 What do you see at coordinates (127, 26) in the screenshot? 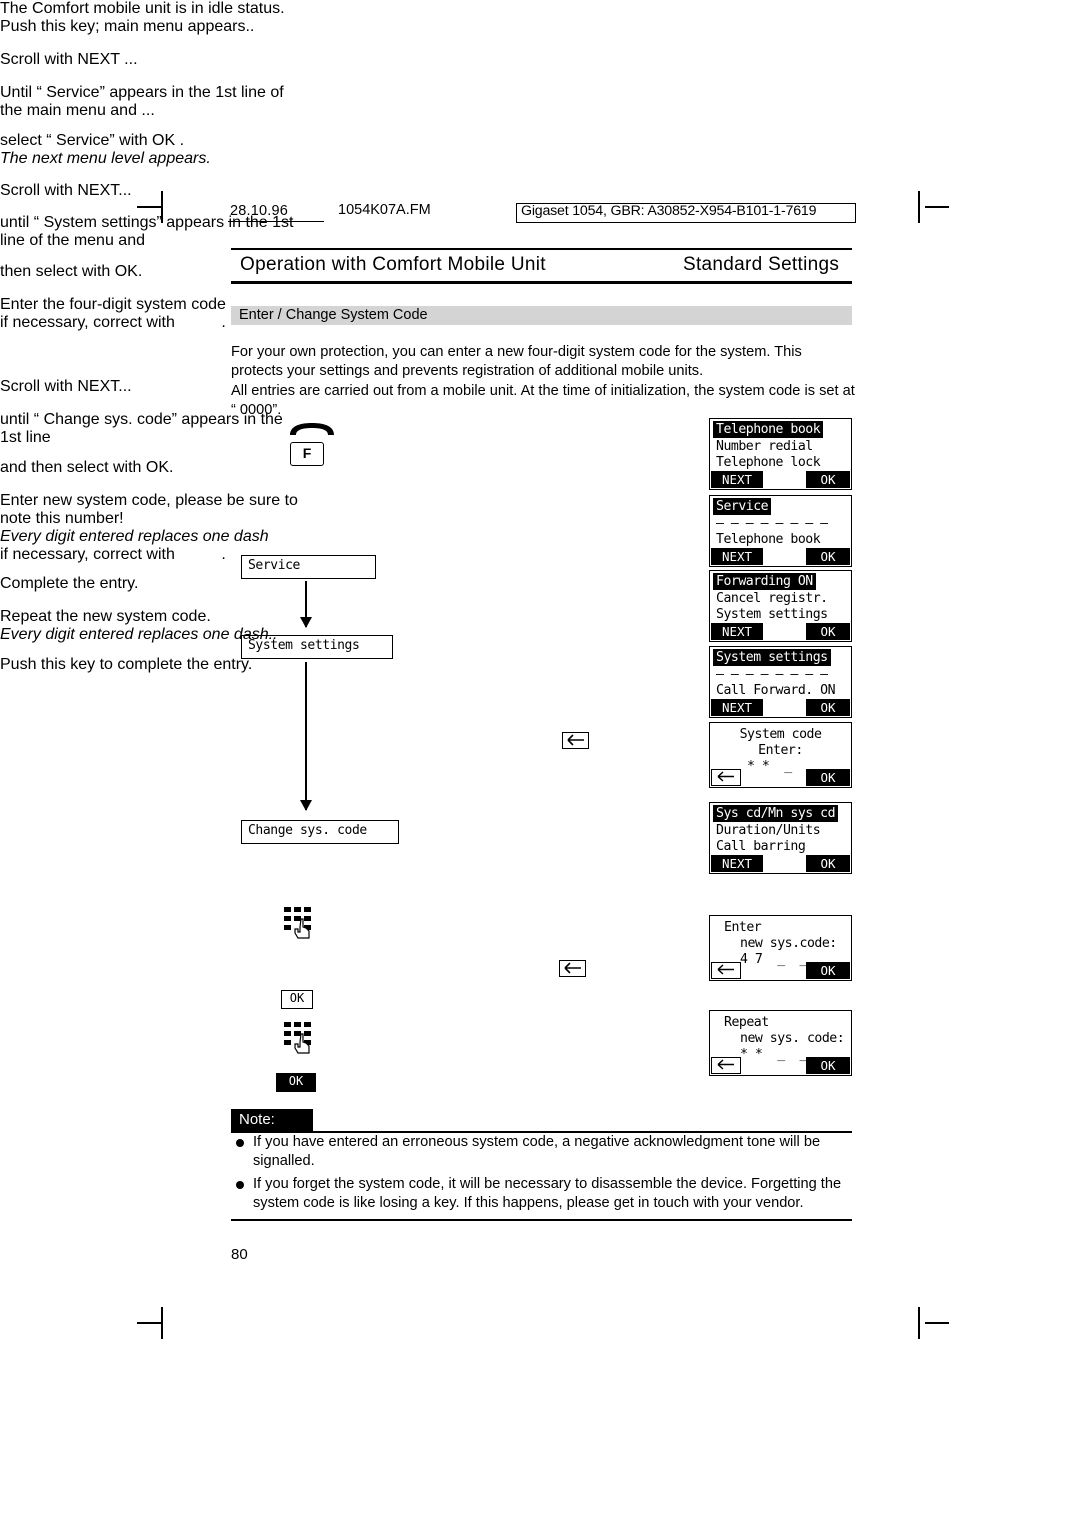
I see `step-text-1: Push this key; main menu appears..` at bounding box center [127, 26].